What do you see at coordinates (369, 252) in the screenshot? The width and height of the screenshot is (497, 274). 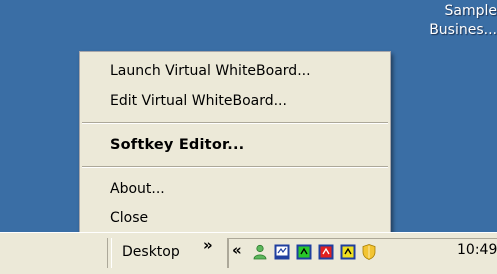 I see `shield-icon` at bounding box center [369, 252].